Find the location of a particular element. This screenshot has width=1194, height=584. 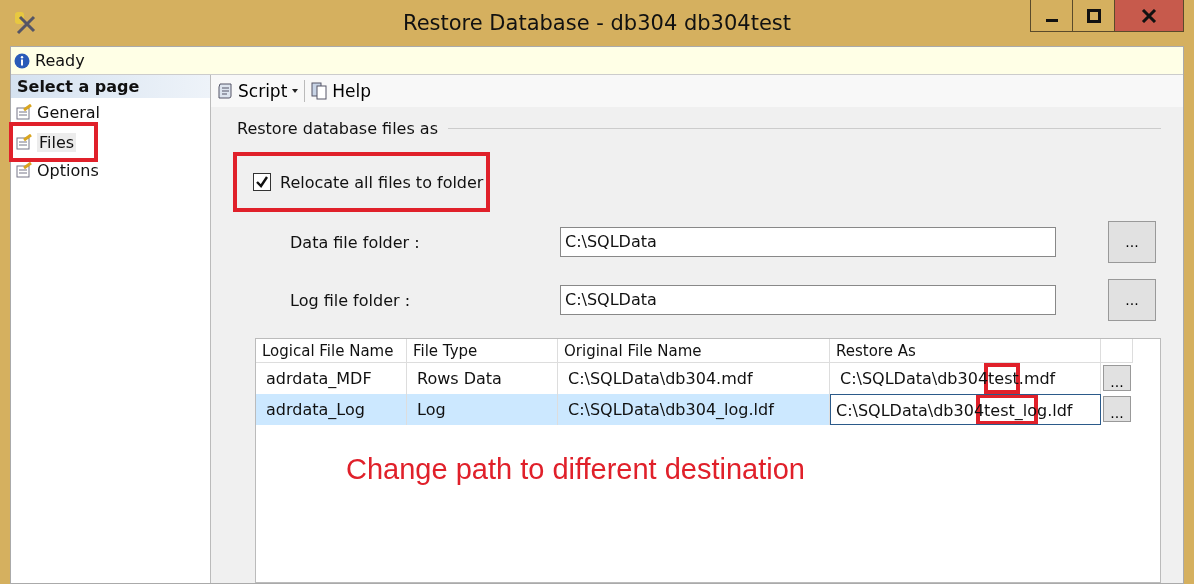

table-cell: adrdata_Log is located at coordinates (331, 409).